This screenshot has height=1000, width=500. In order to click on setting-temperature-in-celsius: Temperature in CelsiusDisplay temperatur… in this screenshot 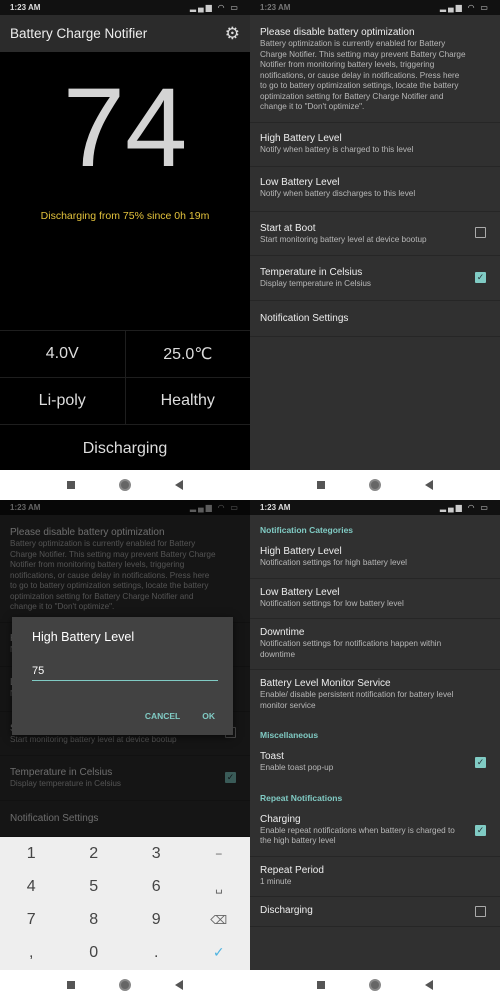, I will do `click(375, 278)`.